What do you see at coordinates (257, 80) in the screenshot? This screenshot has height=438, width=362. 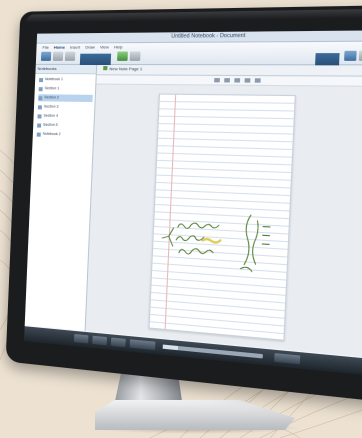 I see `page-view-icon` at bounding box center [257, 80].